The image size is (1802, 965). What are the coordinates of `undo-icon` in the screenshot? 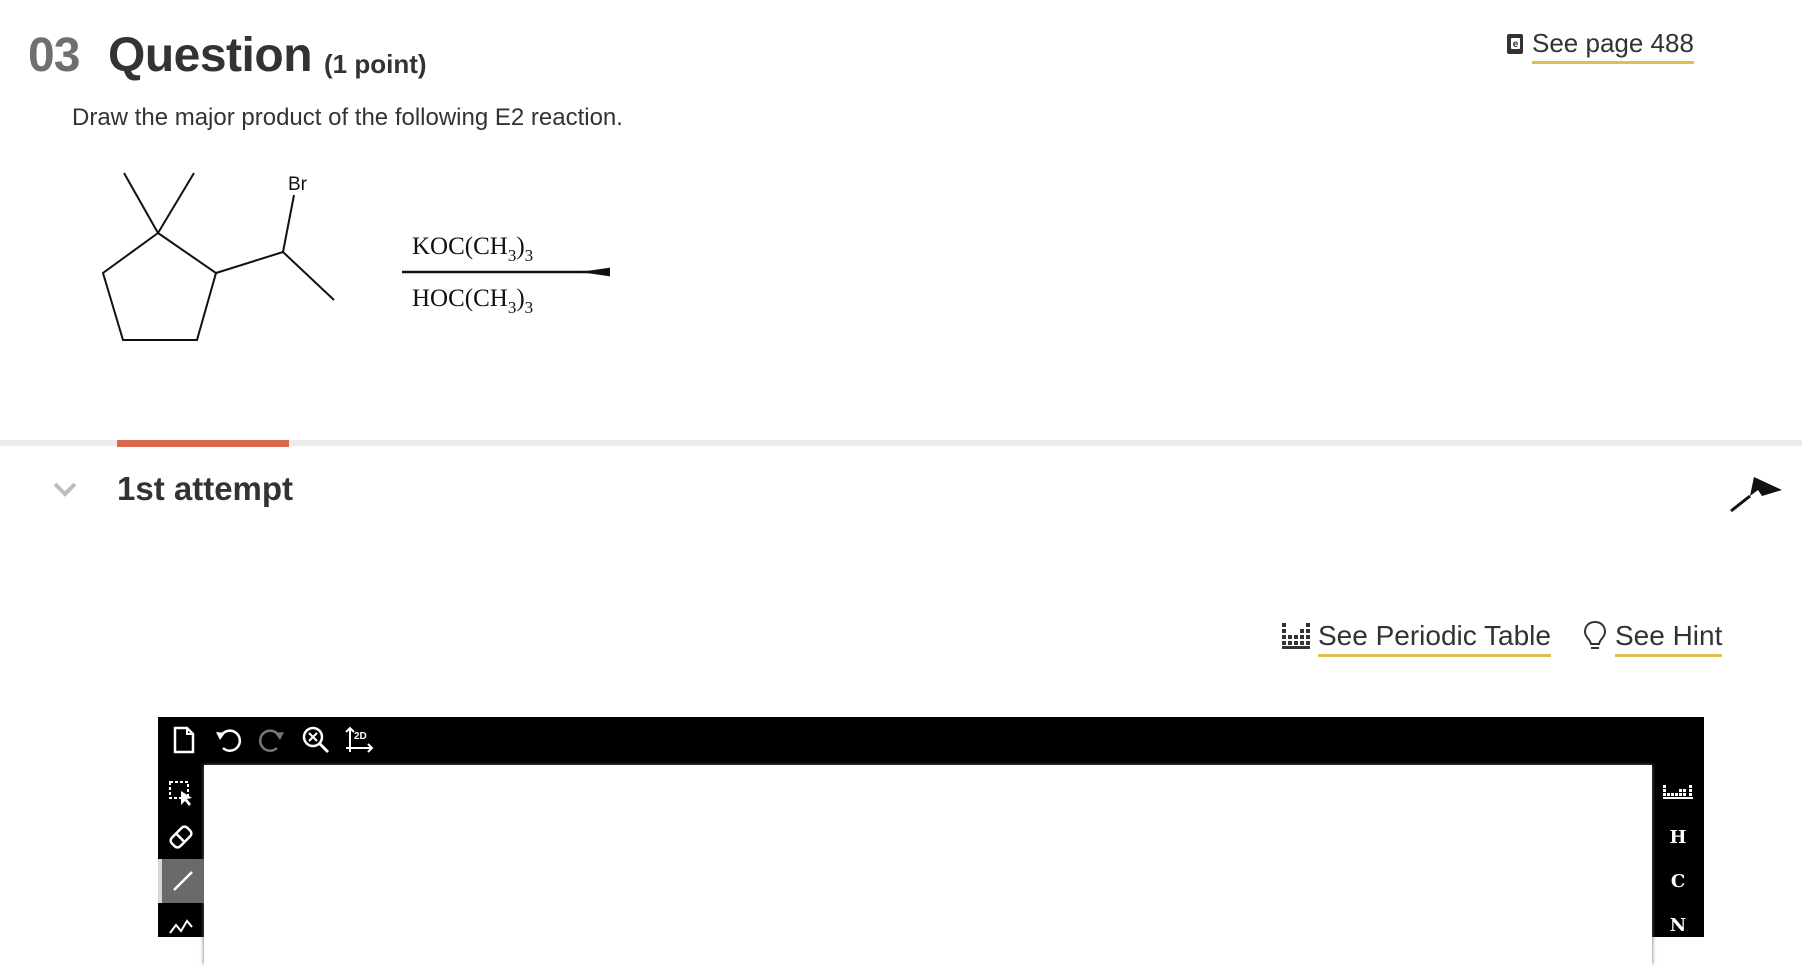 It's located at (228, 740).